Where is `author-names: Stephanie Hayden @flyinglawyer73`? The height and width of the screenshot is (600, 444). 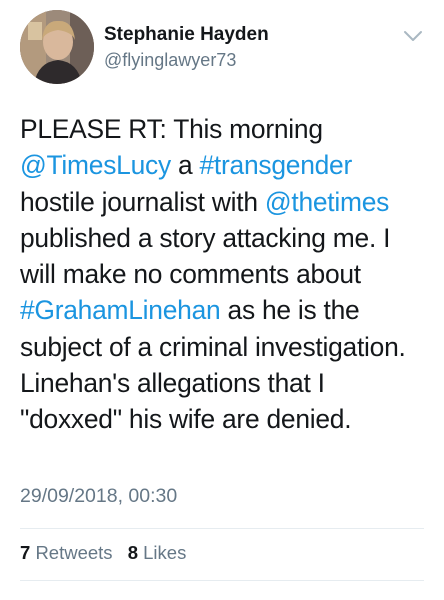 author-names: Stephanie Hayden @flyinglawyer73 is located at coordinates (186, 47).